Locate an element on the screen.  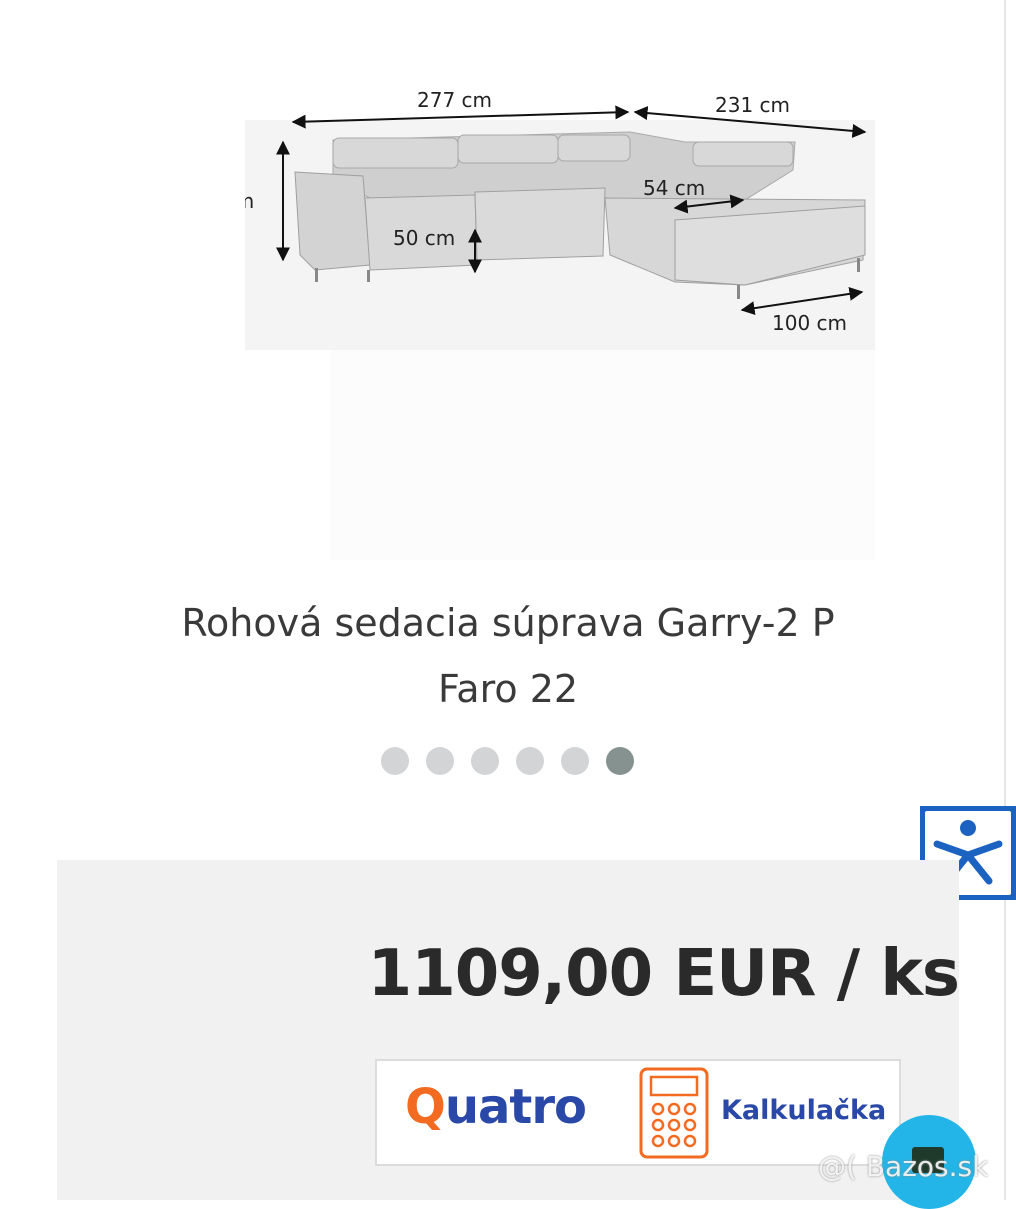
product-title-line2: Faro 22 is located at coordinates (508, 689).